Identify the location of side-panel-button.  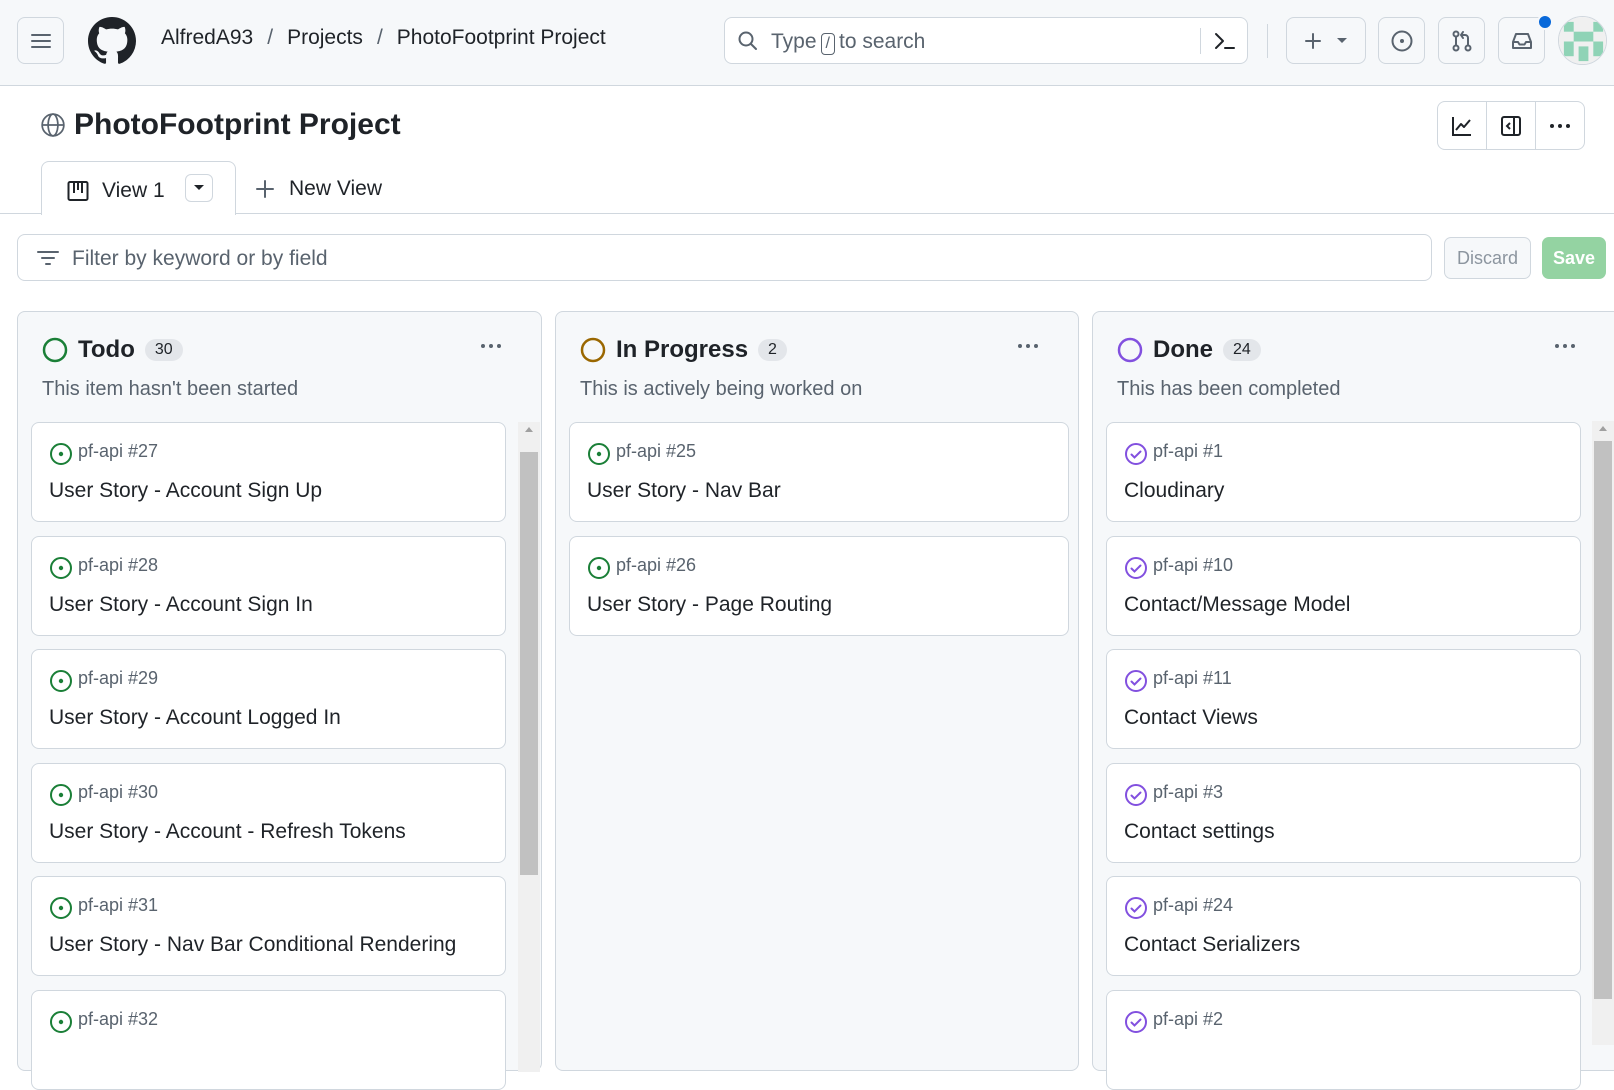
(1511, 125).